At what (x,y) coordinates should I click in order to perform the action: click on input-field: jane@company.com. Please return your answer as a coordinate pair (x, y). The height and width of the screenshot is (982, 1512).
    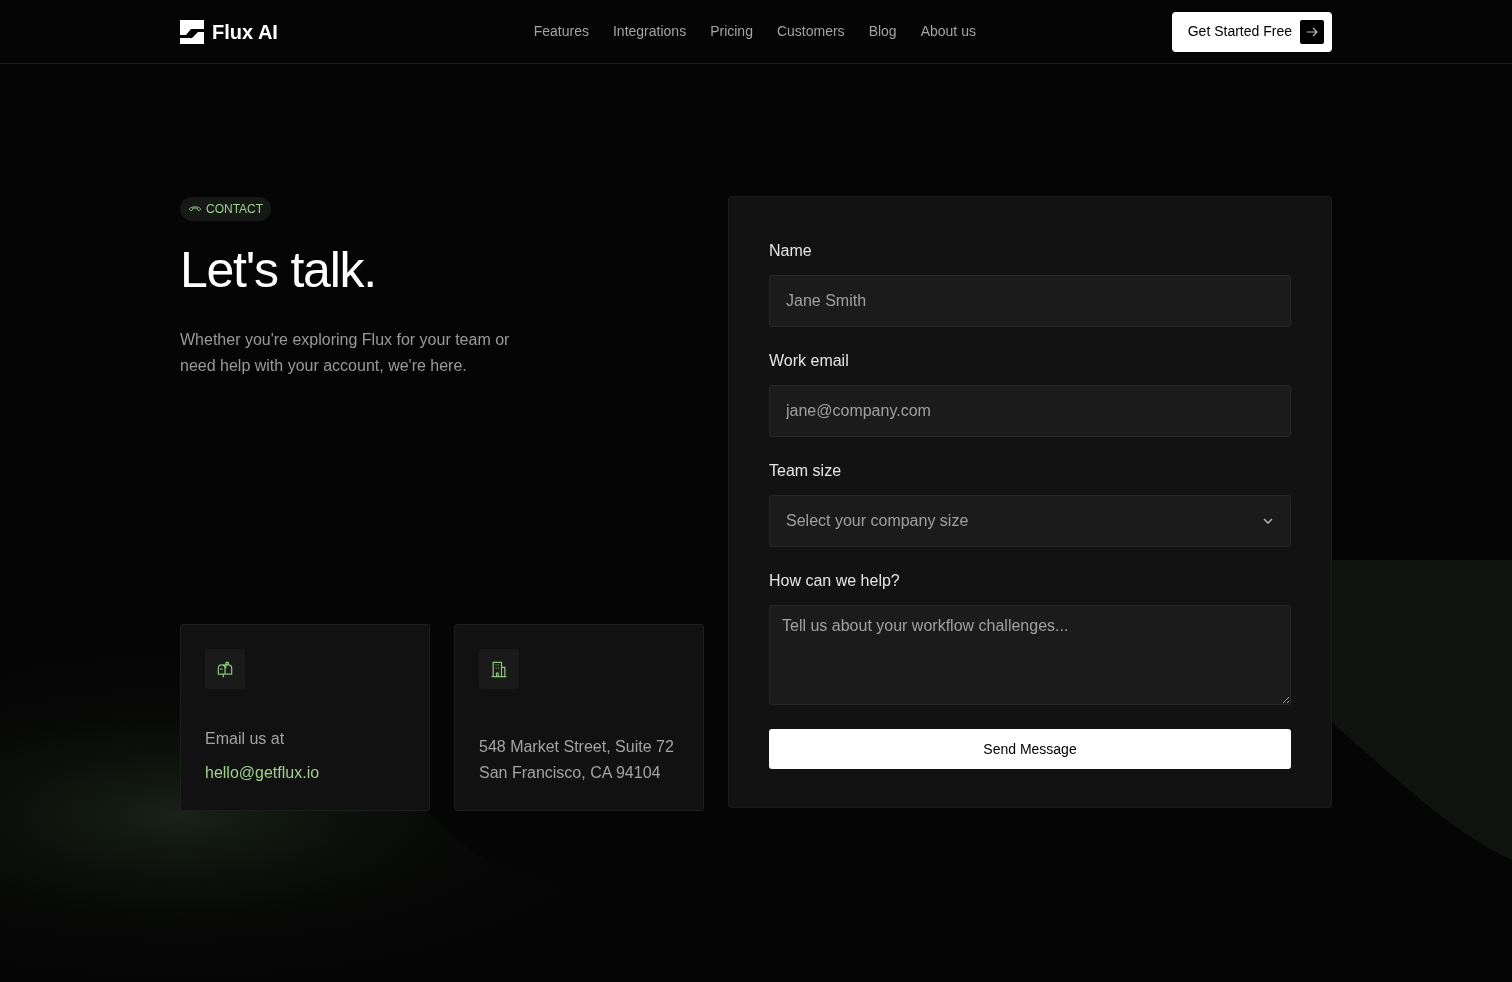
    Looking at the image, I should click on (1030, 411).